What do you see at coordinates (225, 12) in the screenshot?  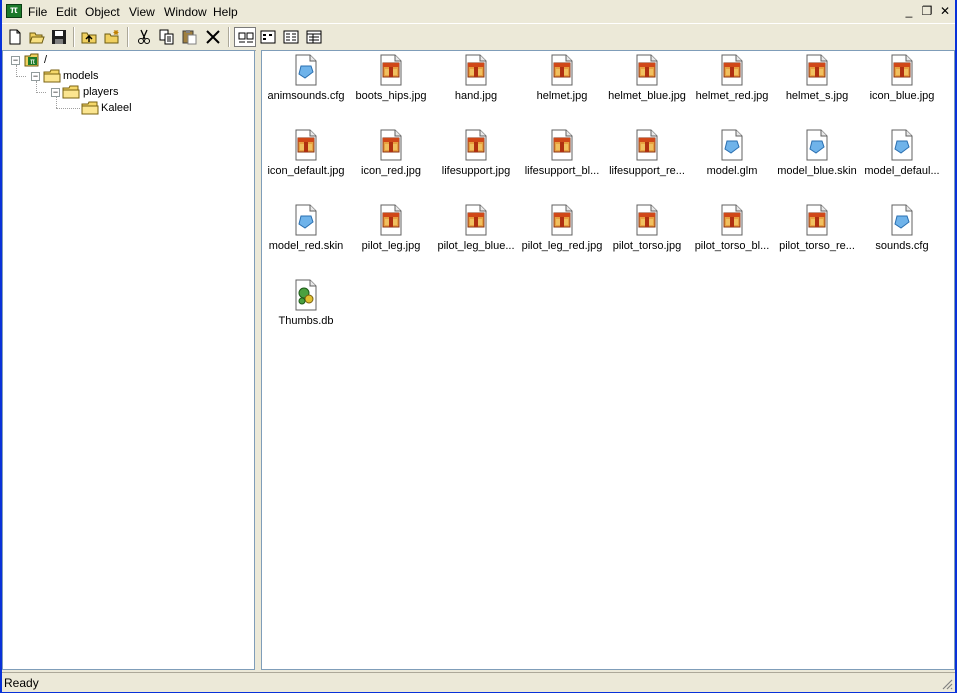 I see `menu-help: Help` at bounding box center [225, 12].